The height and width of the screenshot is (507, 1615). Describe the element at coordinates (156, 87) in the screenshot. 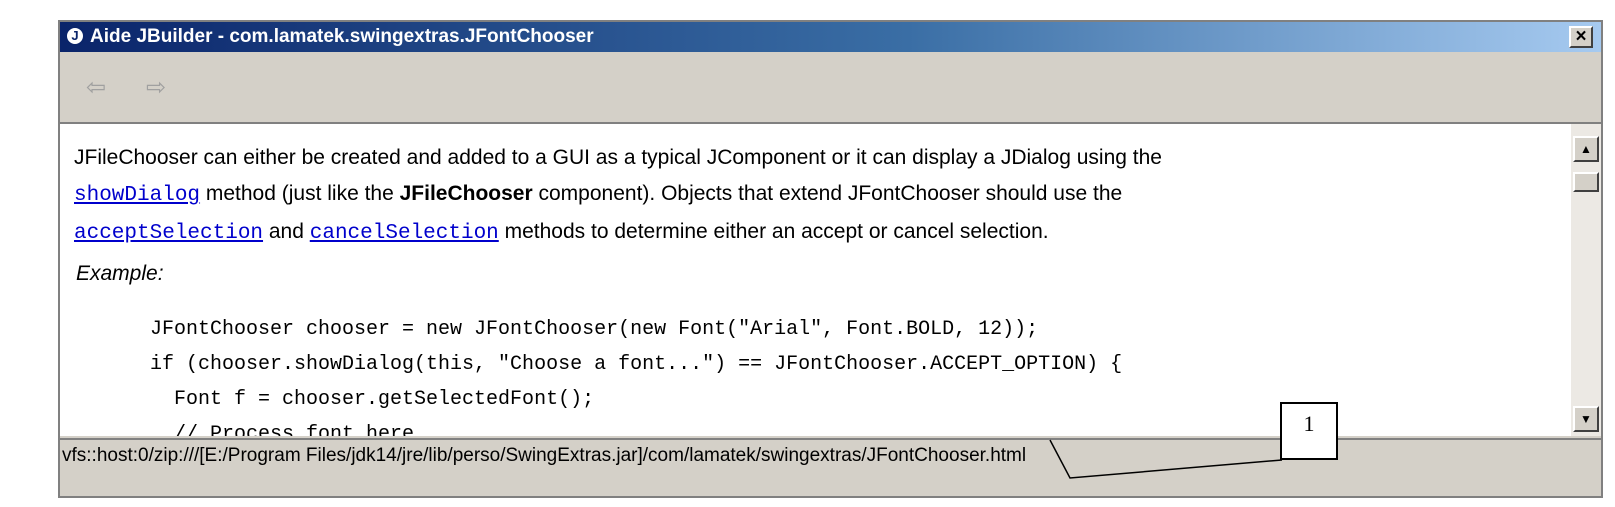

I see `forward-arrow-icon: ⇨` at that location.